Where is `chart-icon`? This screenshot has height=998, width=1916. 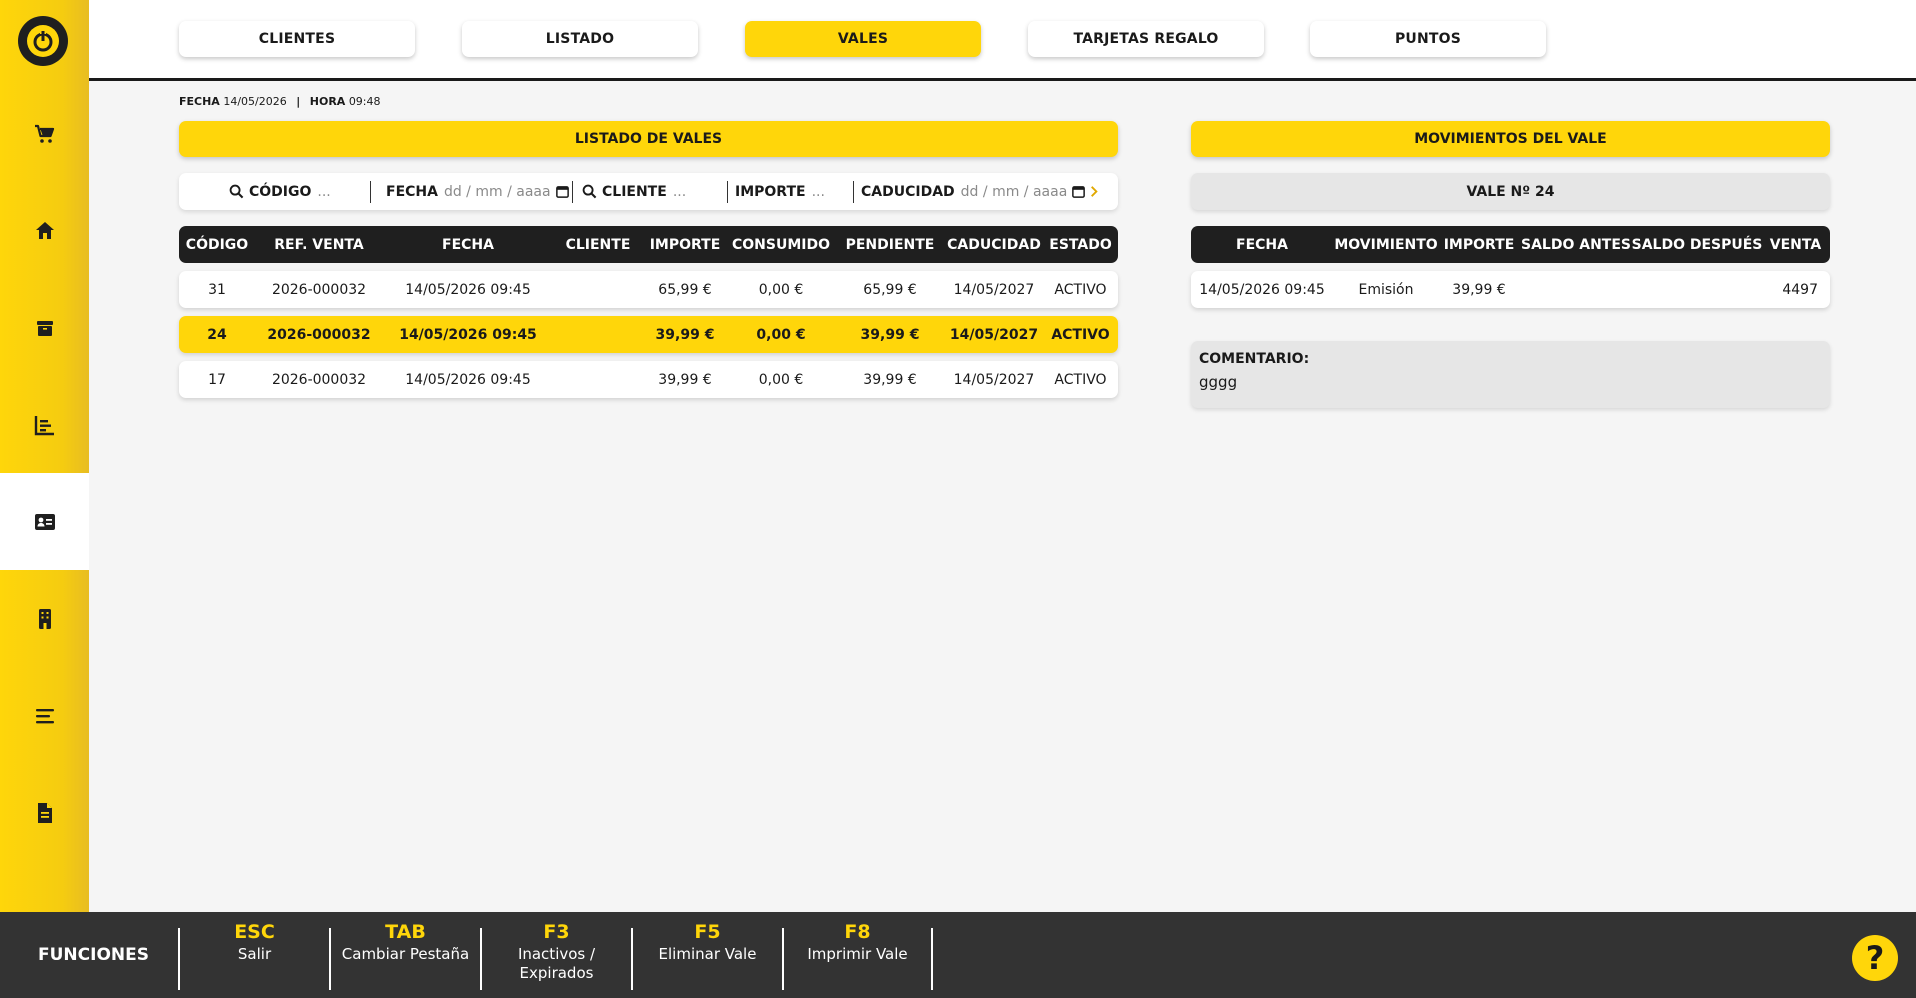
chart-icon is located at coordinates (44, 425).